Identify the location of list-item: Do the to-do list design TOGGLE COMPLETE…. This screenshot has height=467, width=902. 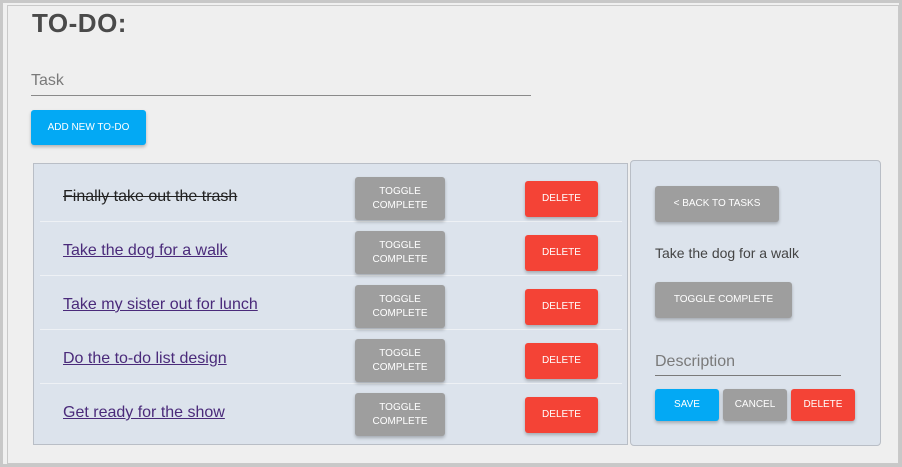
(331, 357).